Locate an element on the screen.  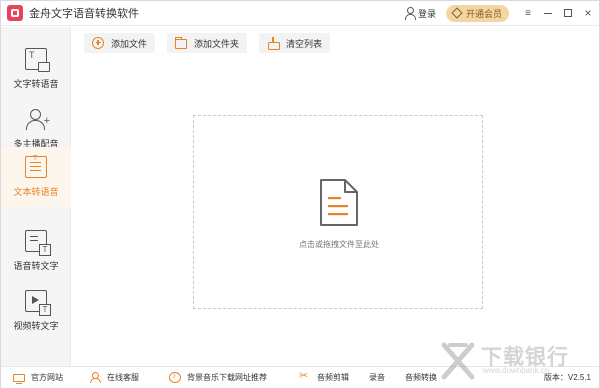
drop-hint-text: 点击或拖拽文件至此处 is located at coordinates (339, 244).